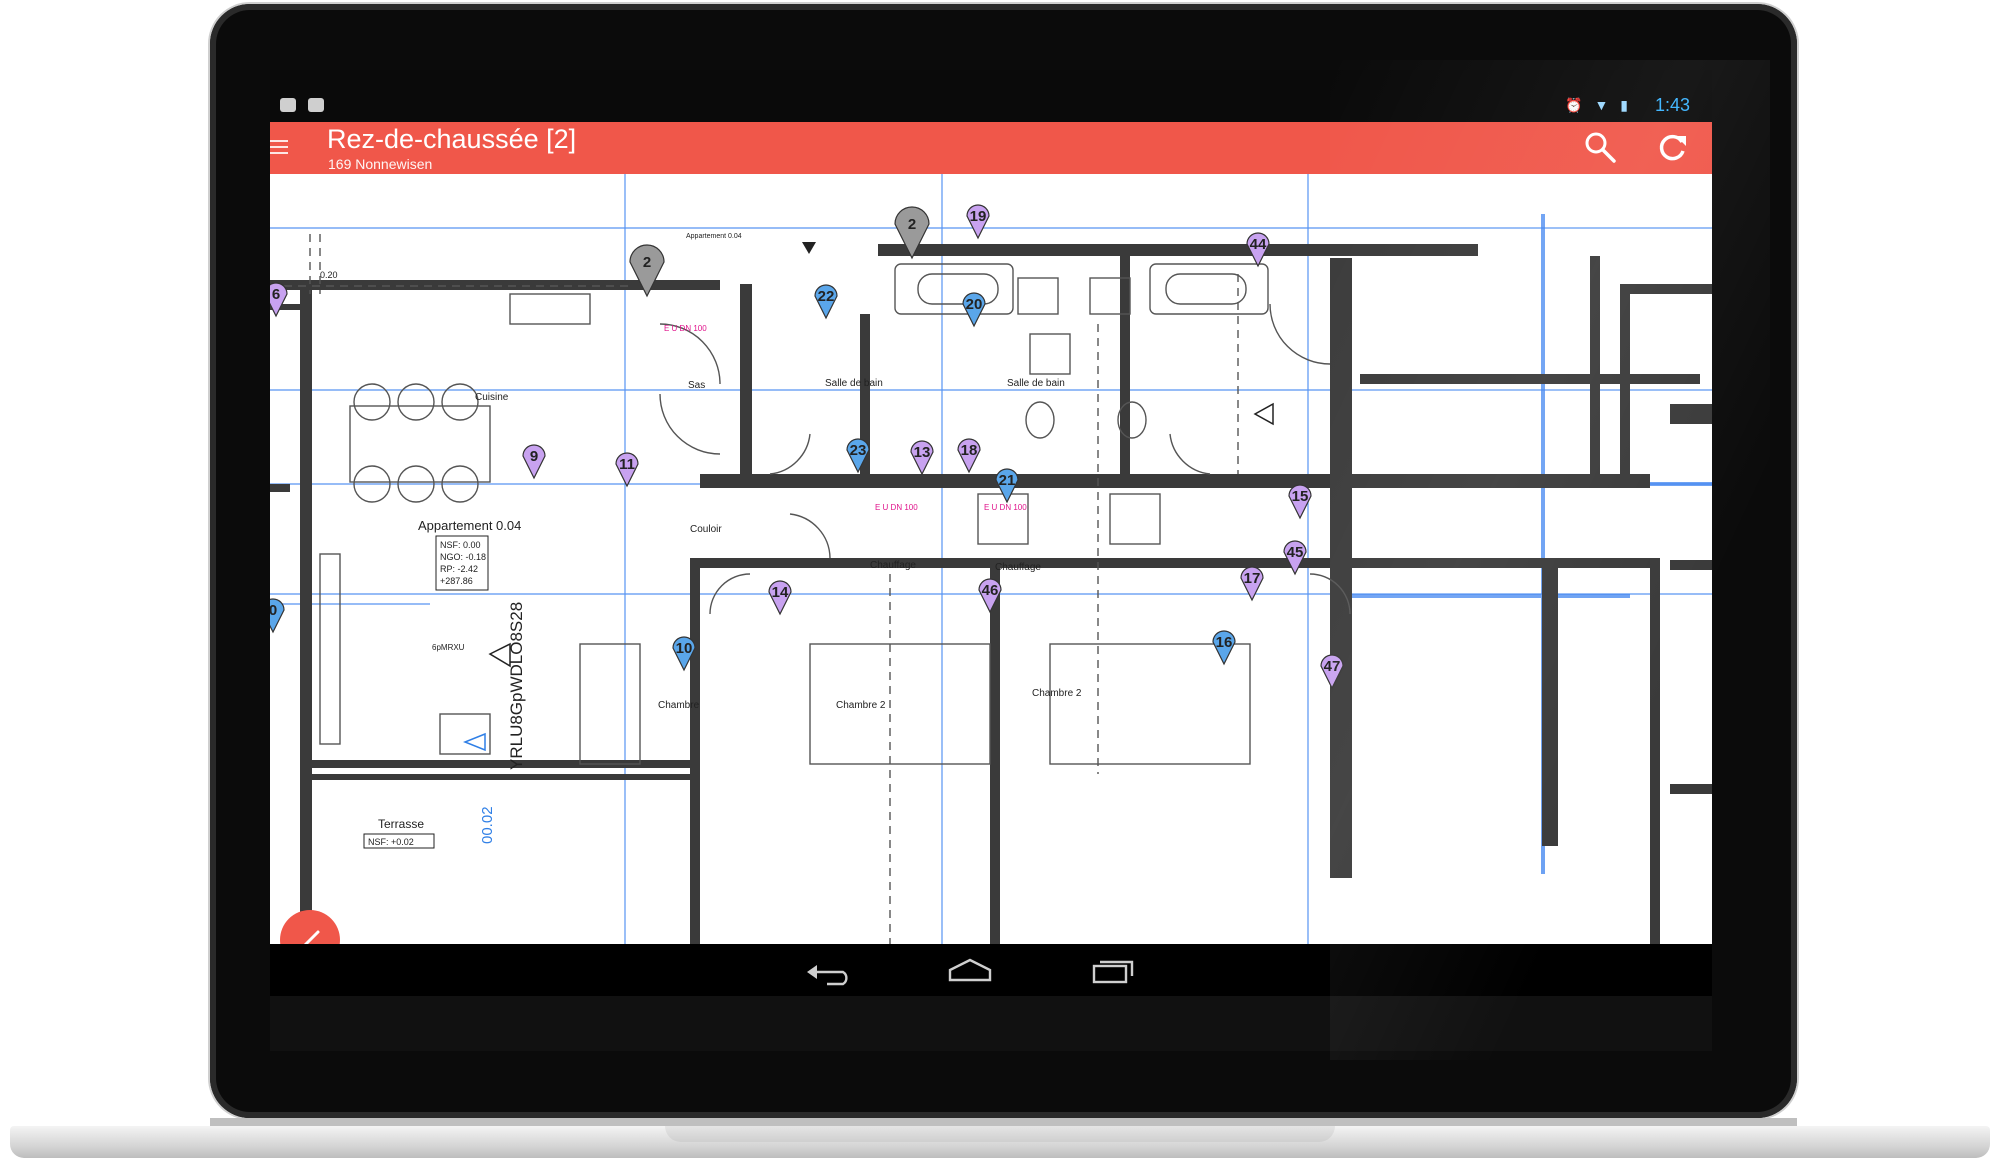  I want to click on dimension-label-020: 0.20, so click(329, 275).